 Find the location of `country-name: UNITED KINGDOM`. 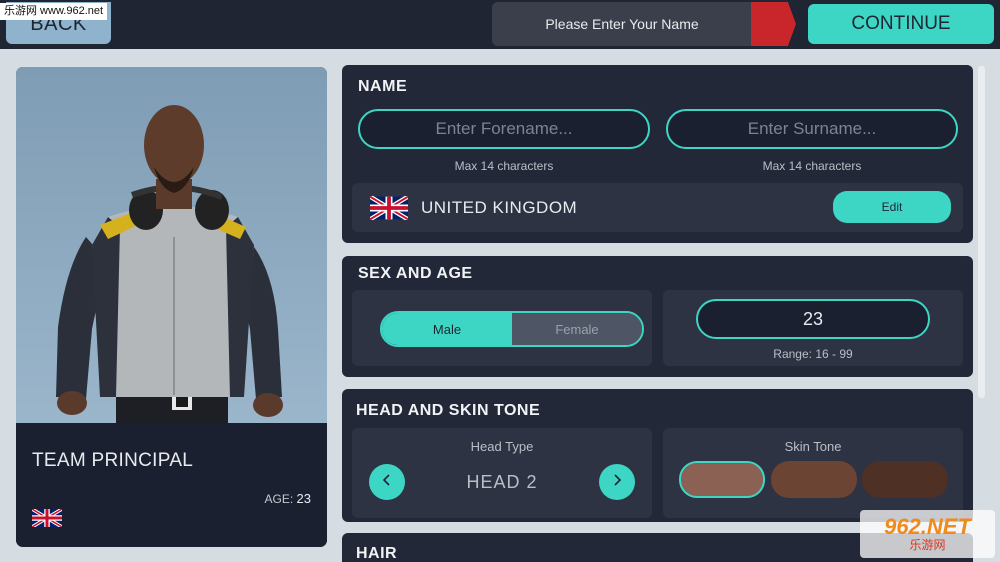

country-name: UNITED KINGDOM is located at coordinates (499, 207).